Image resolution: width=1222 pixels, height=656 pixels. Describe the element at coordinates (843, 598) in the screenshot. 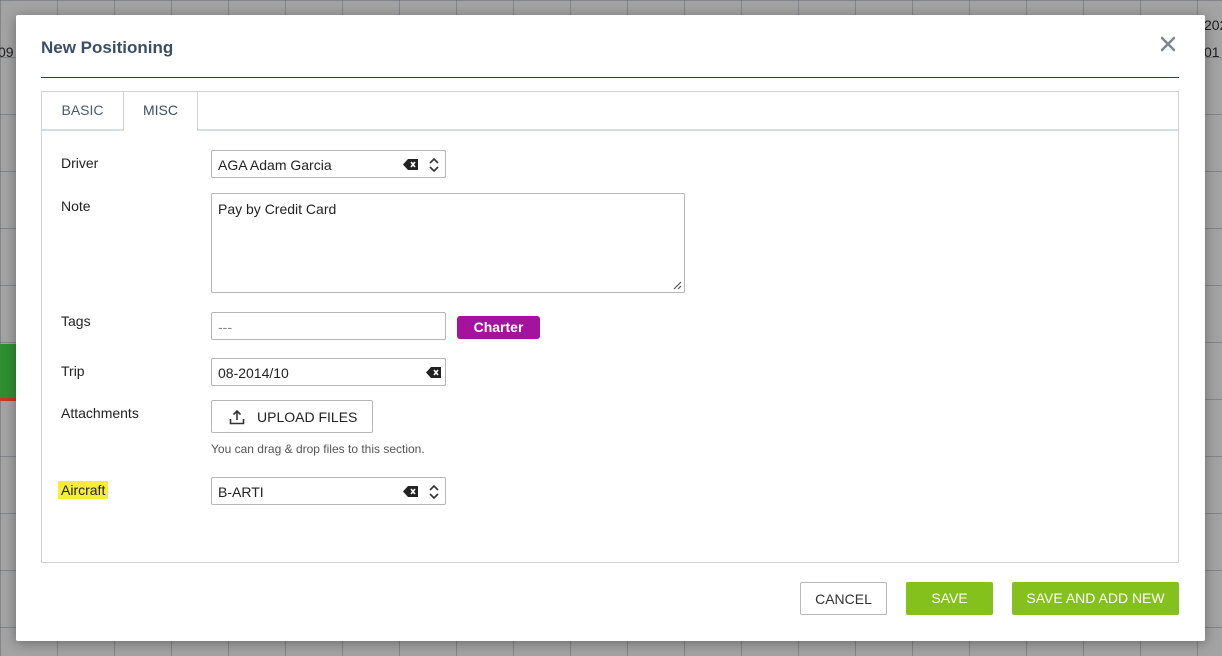

I see `cancel-button: CANCEL` at that location.